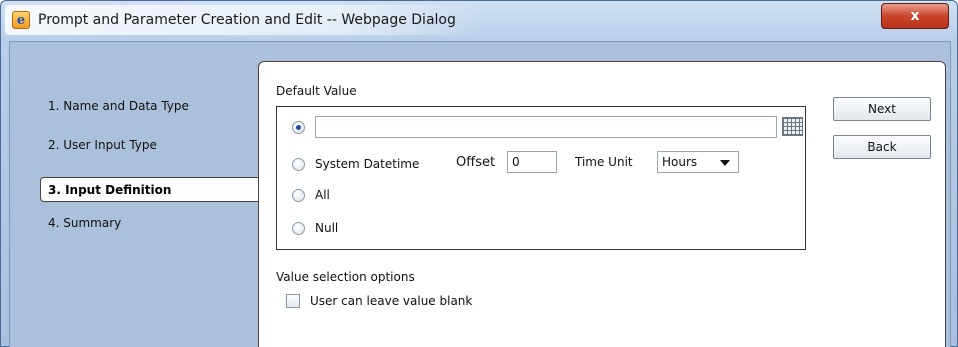 The width and height of the screenshot is (958, 347). I want to click on offset-label: Offset, so click(476, 162).